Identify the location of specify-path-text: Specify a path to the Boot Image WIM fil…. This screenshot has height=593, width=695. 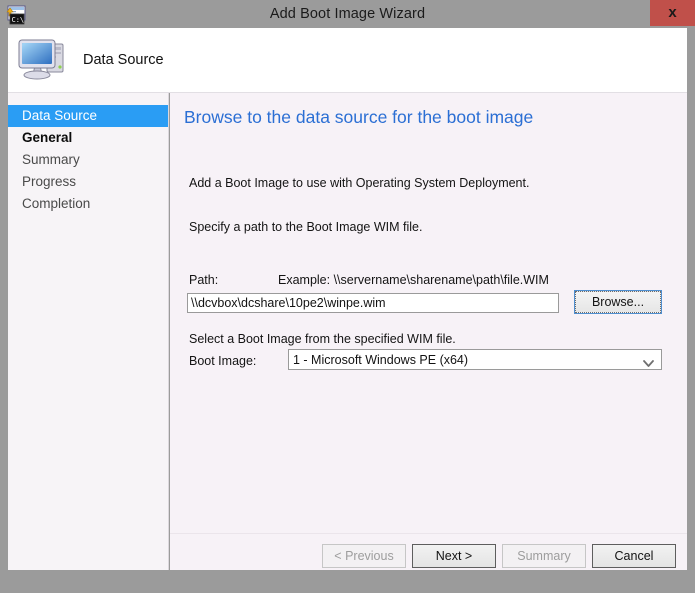
(306, 227).